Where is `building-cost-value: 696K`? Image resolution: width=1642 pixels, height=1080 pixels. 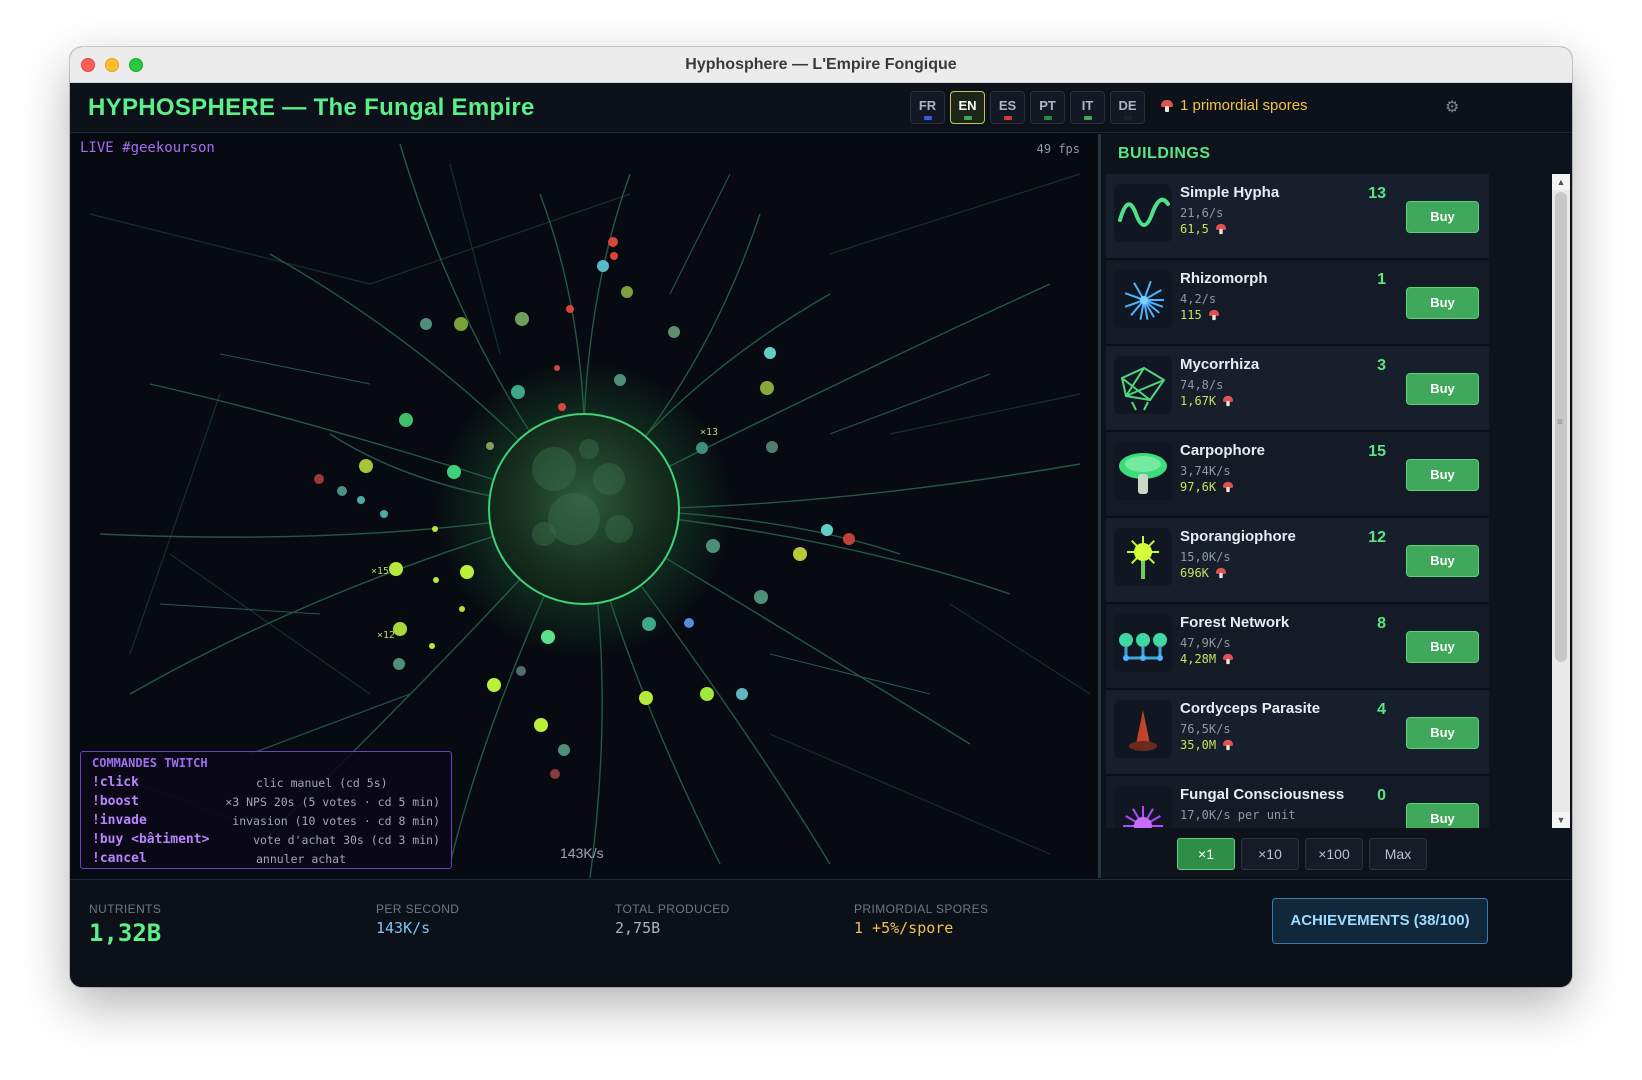
building-cost-value: 696K is located at coordinates (1194, 573).